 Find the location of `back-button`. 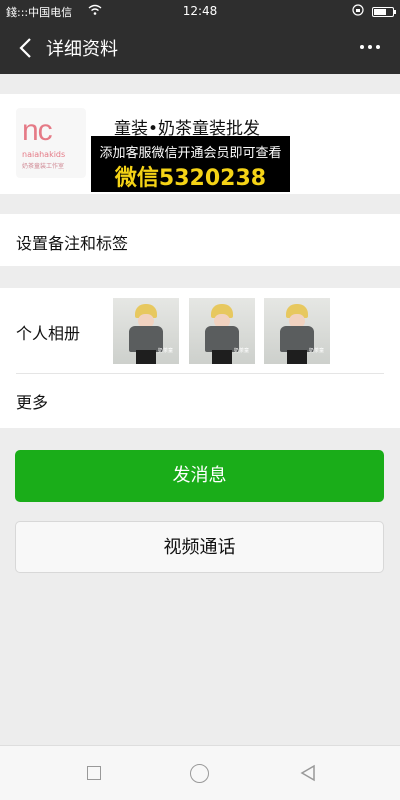

back-button is located at coordinates (26, 48).